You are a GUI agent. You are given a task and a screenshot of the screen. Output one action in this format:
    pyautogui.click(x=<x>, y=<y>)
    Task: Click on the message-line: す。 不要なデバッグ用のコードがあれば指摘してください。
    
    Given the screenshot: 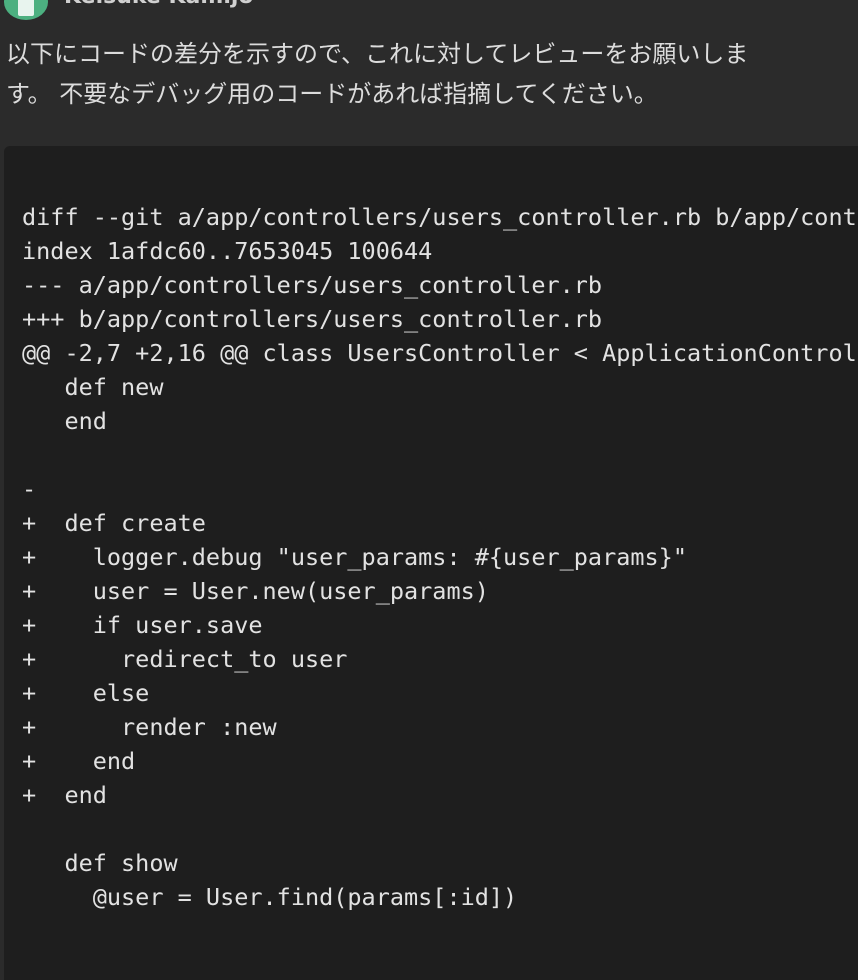 What is the action you would take?
    pyautogui.click(x=332, y=94)
    